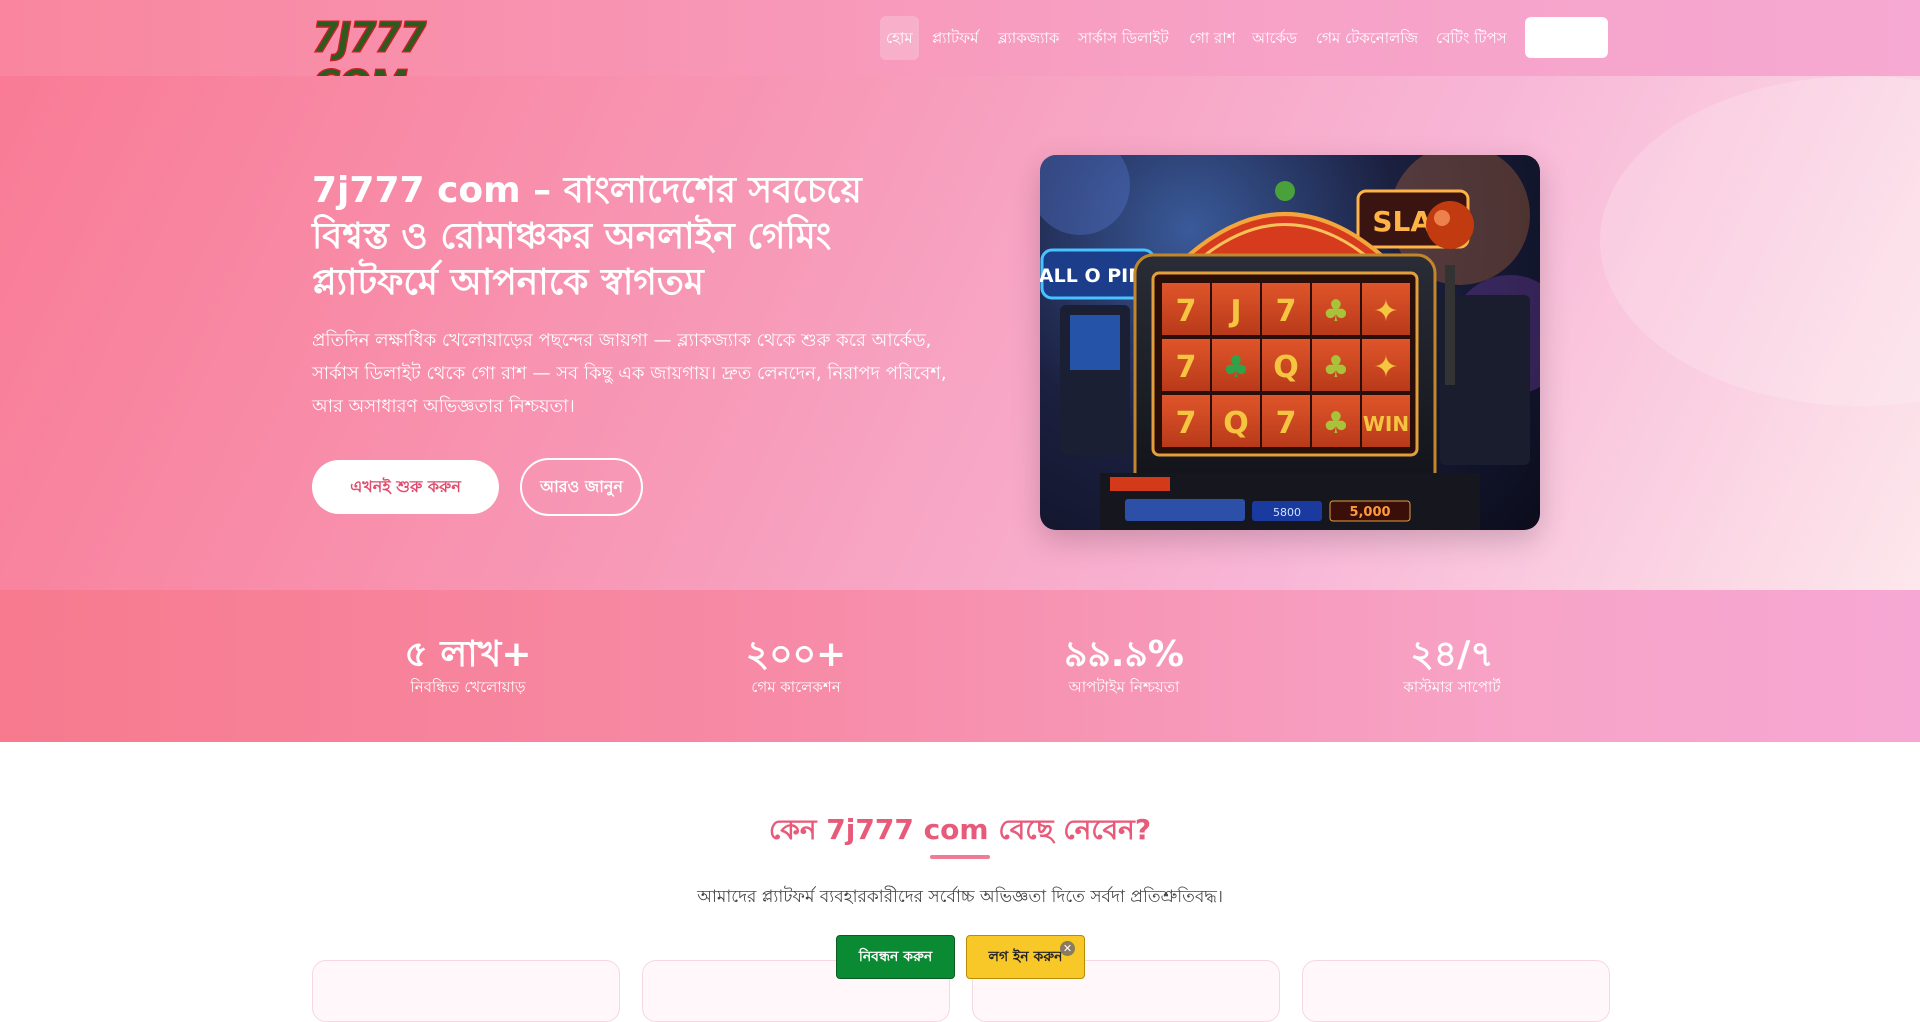 This screenshot has width=1920, height=1022. What do you see at coordinates (1367, 38) in the screenshot?
I see `nav-item-game-technology: গেম টেকনোলজি` at bounding box center [1367, 38].